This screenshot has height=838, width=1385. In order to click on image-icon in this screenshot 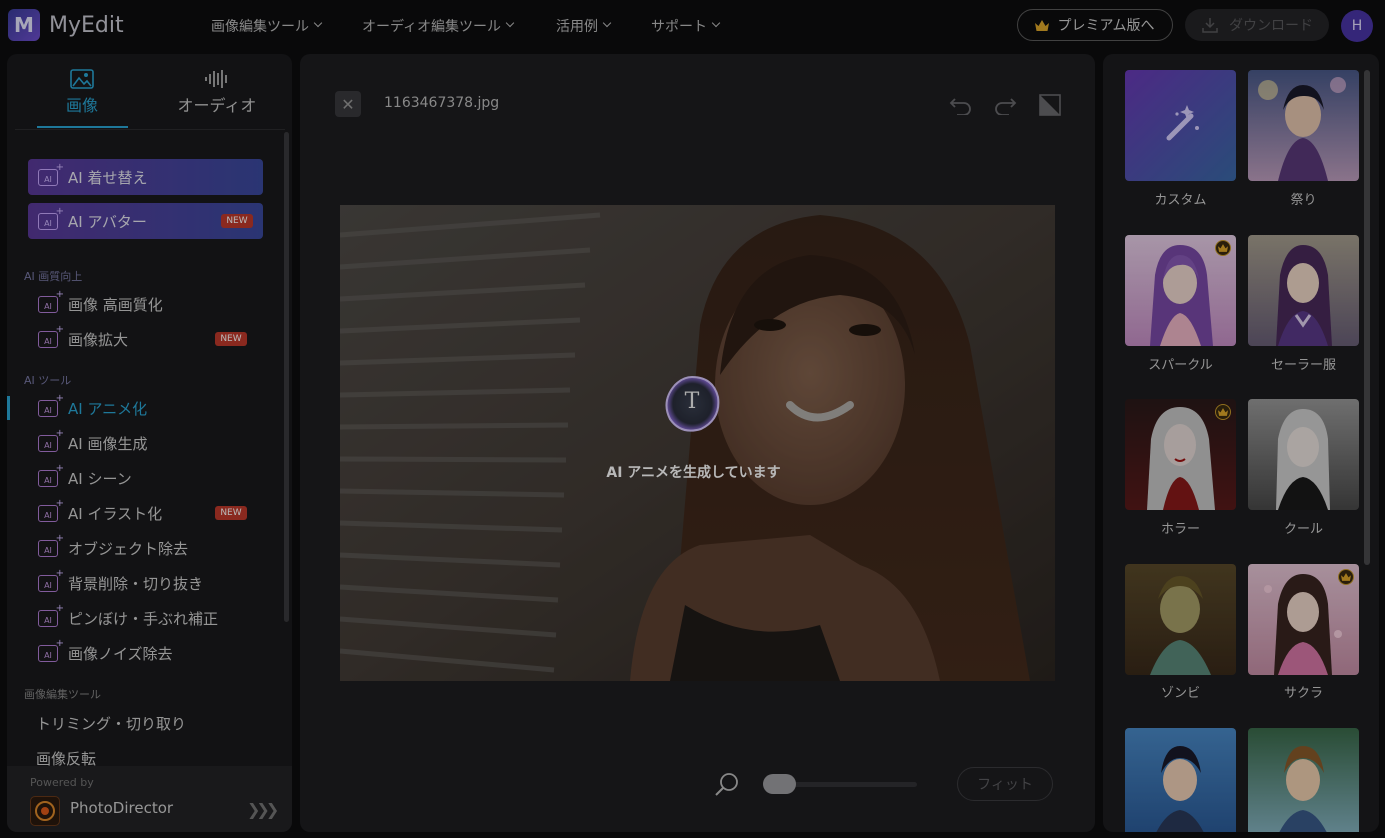, I will do `click(82, 79)`.